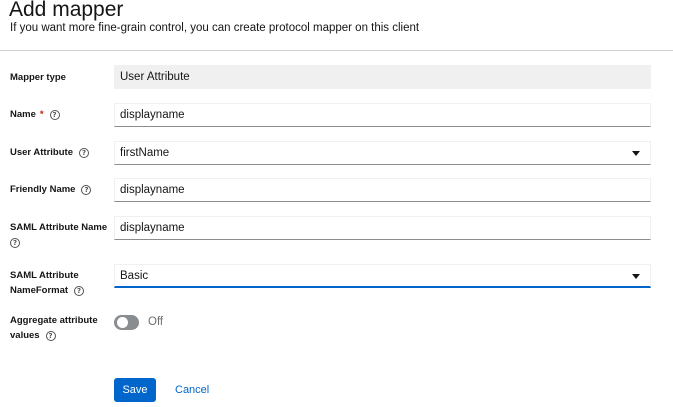  What do you see at coordinates (134, 276) in the screenshot?
I see `saml-attribute-nameformat-value: Basic` at bounding box center [134, 276].